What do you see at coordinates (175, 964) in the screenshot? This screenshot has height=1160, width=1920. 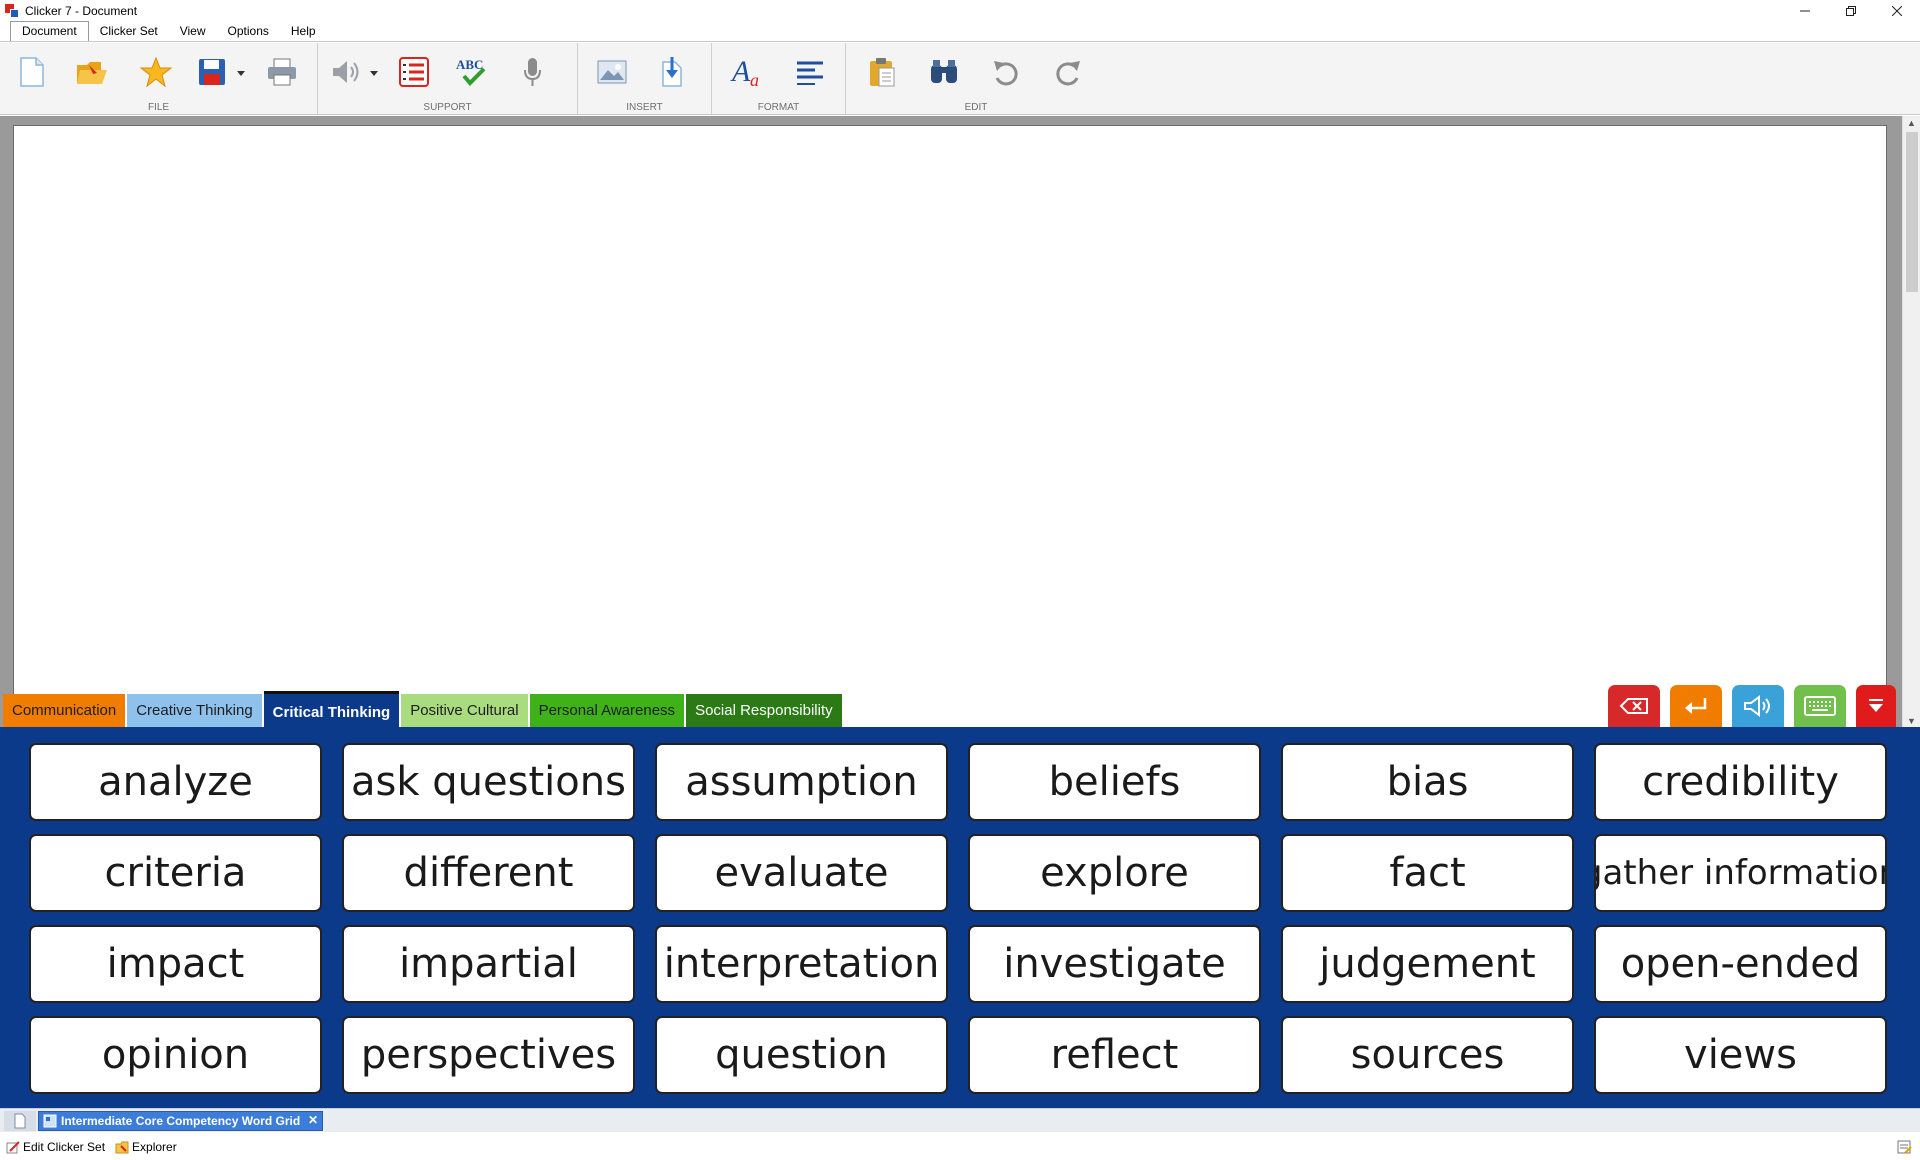 I see `word-cell: impact` at bounding box center [175, 964].